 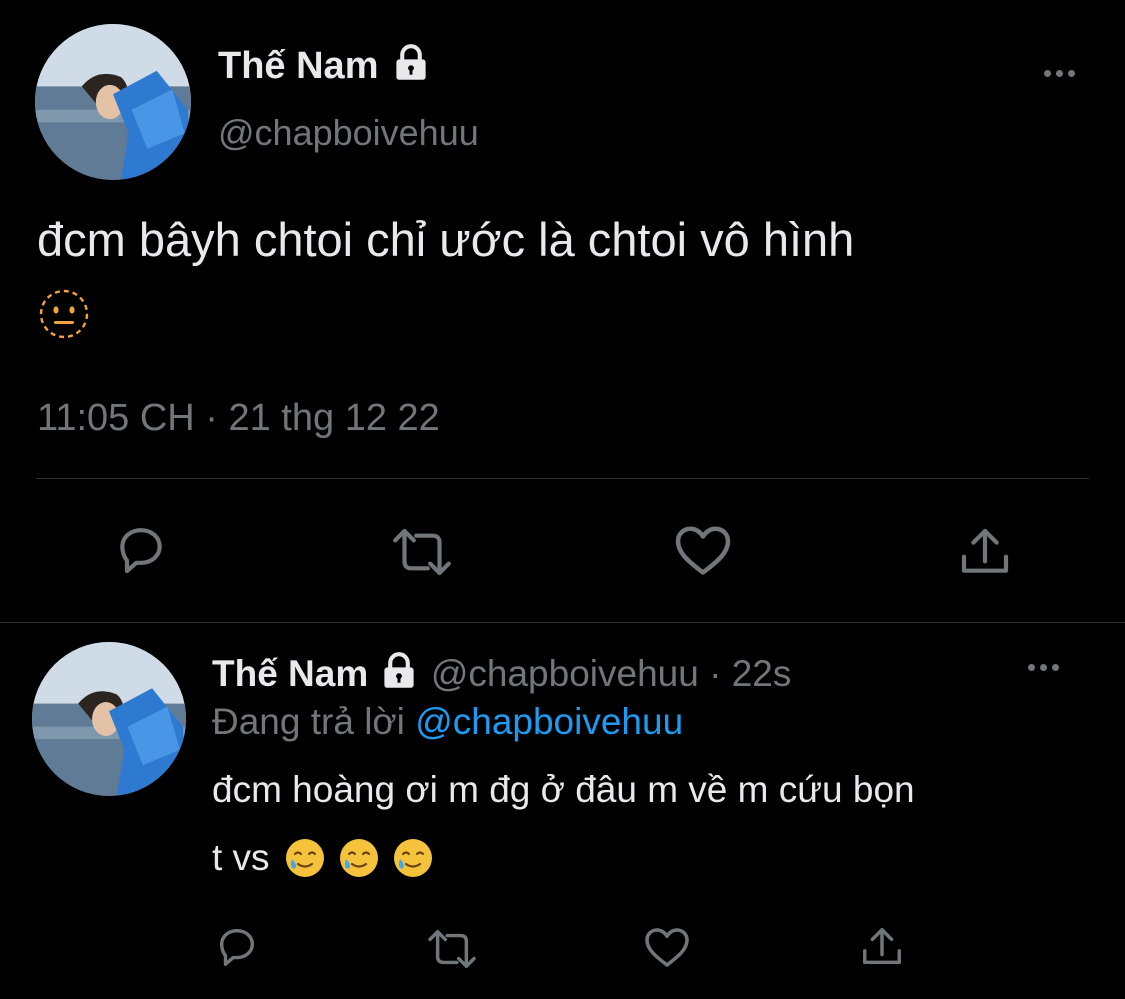 What do you see at coordinates (562, 478) in the screenshot?
I see `divider` at bounding box center [562, 478].